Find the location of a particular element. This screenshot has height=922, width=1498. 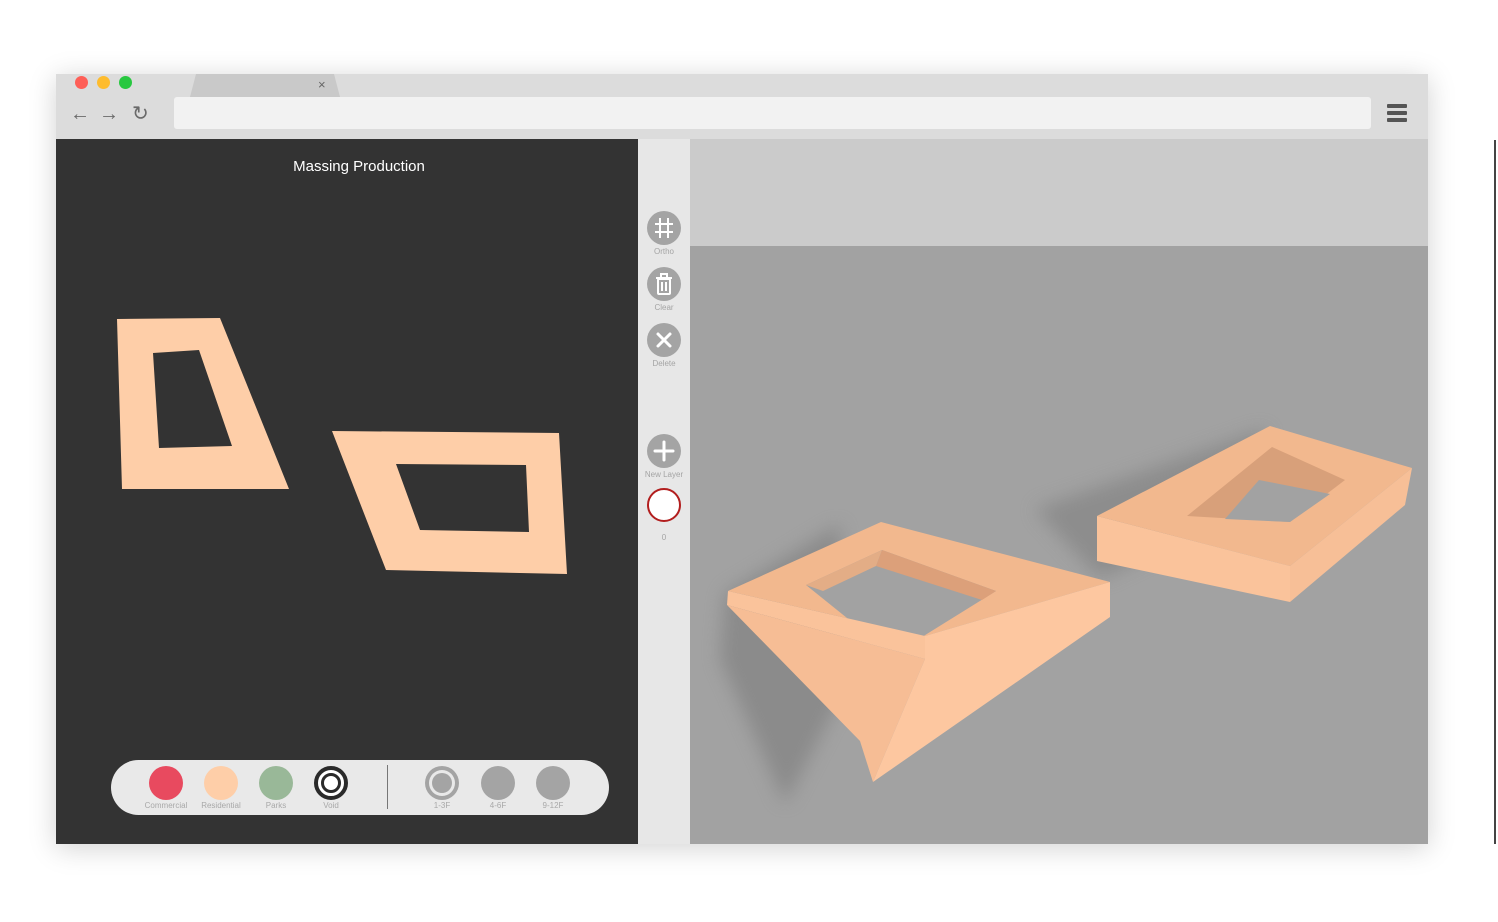

delete-button is located at coordinates (664, 340).